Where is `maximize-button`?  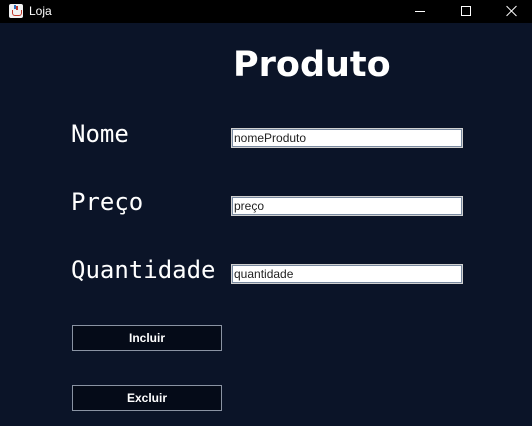
maximize-button is located at coordinates (466, 11).